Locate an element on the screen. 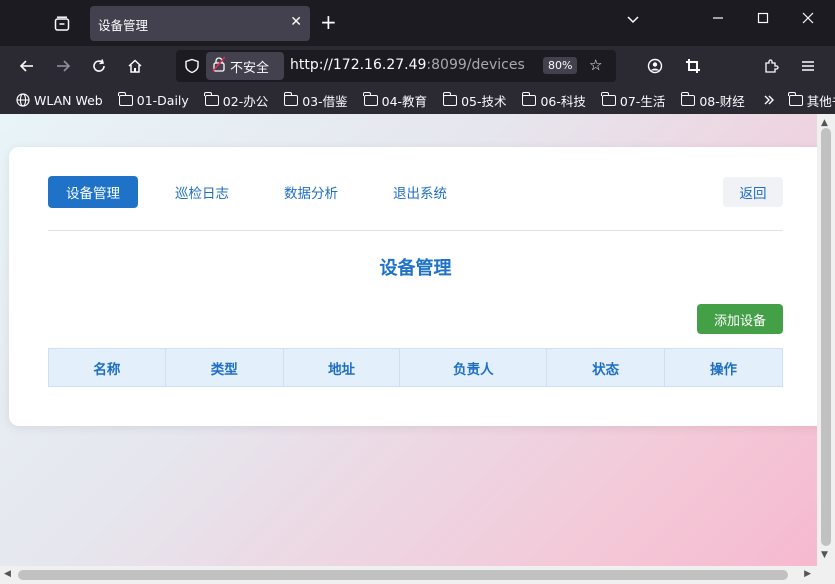  close-window-icon is located at coordinates (808, 20).